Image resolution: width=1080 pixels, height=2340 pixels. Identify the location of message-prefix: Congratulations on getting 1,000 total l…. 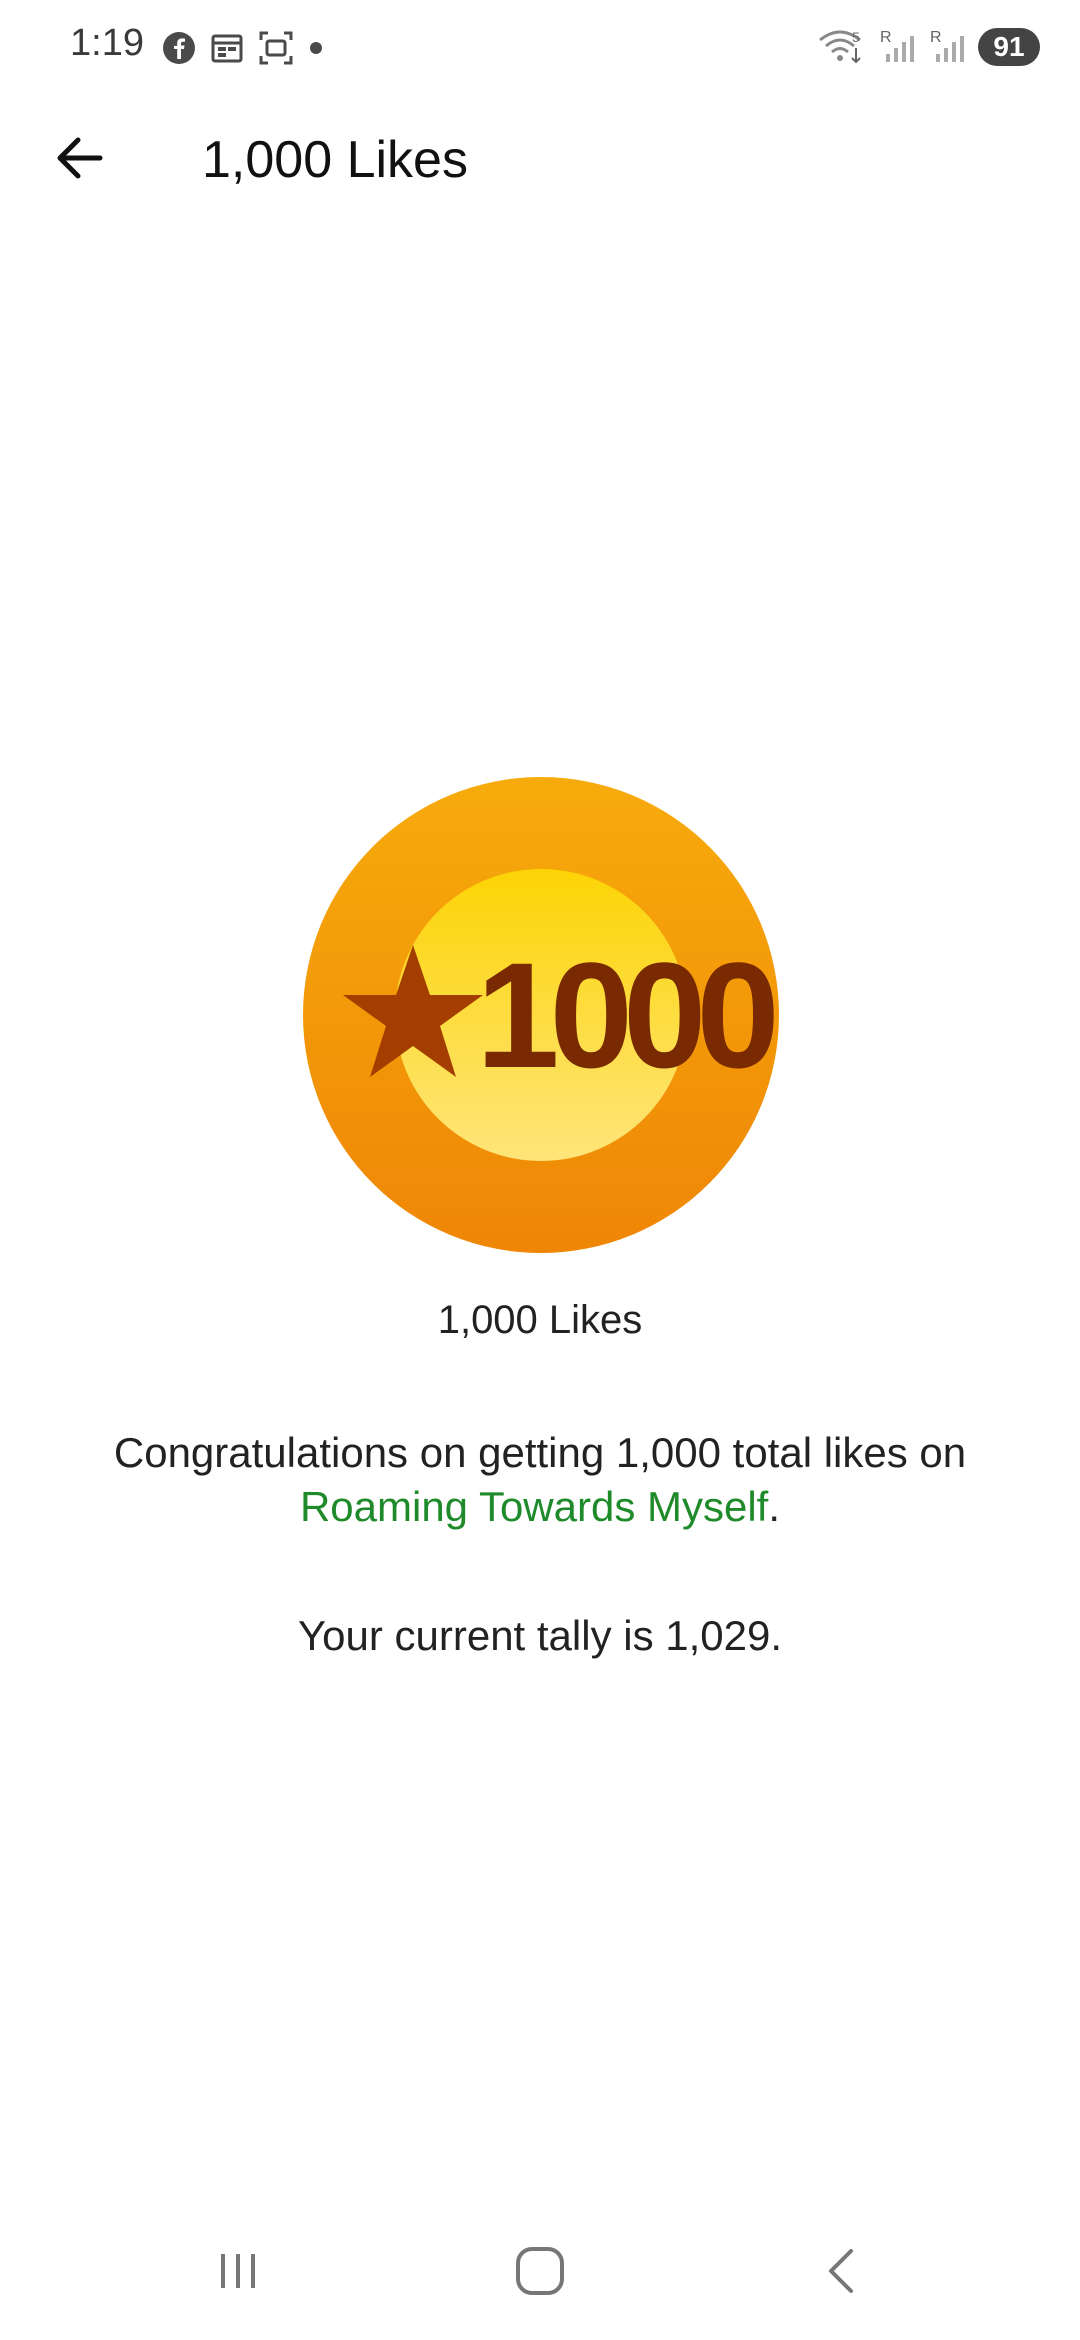
(540, 1452).